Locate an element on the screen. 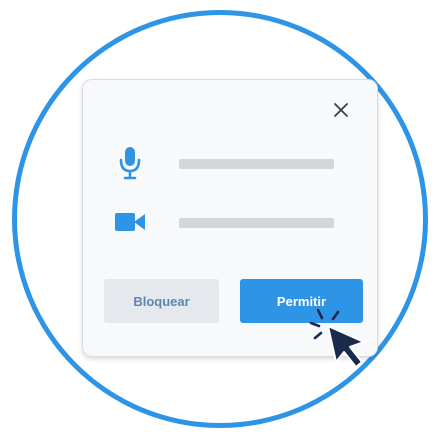 The image size is (441, 442). close-button is located at coordinates (341, 110).